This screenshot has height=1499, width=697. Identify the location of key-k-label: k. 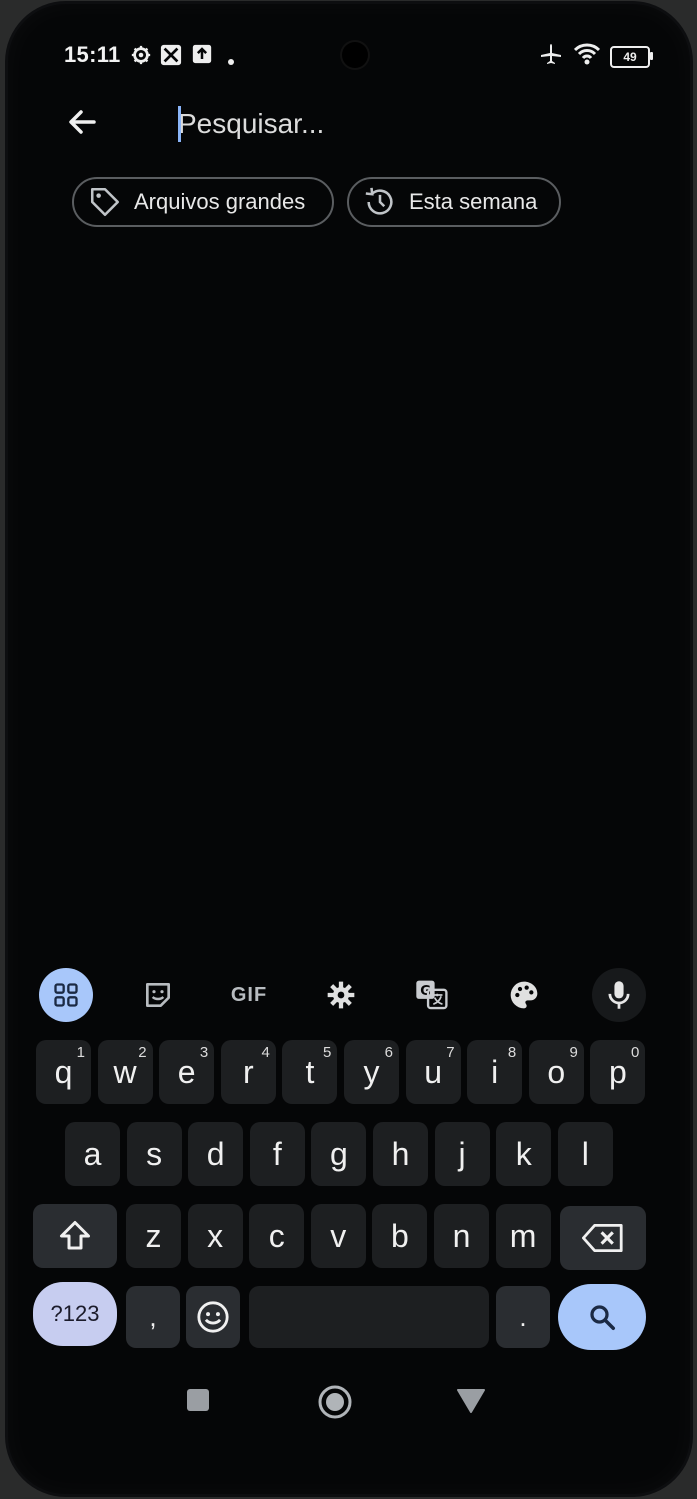
(523, 1153).